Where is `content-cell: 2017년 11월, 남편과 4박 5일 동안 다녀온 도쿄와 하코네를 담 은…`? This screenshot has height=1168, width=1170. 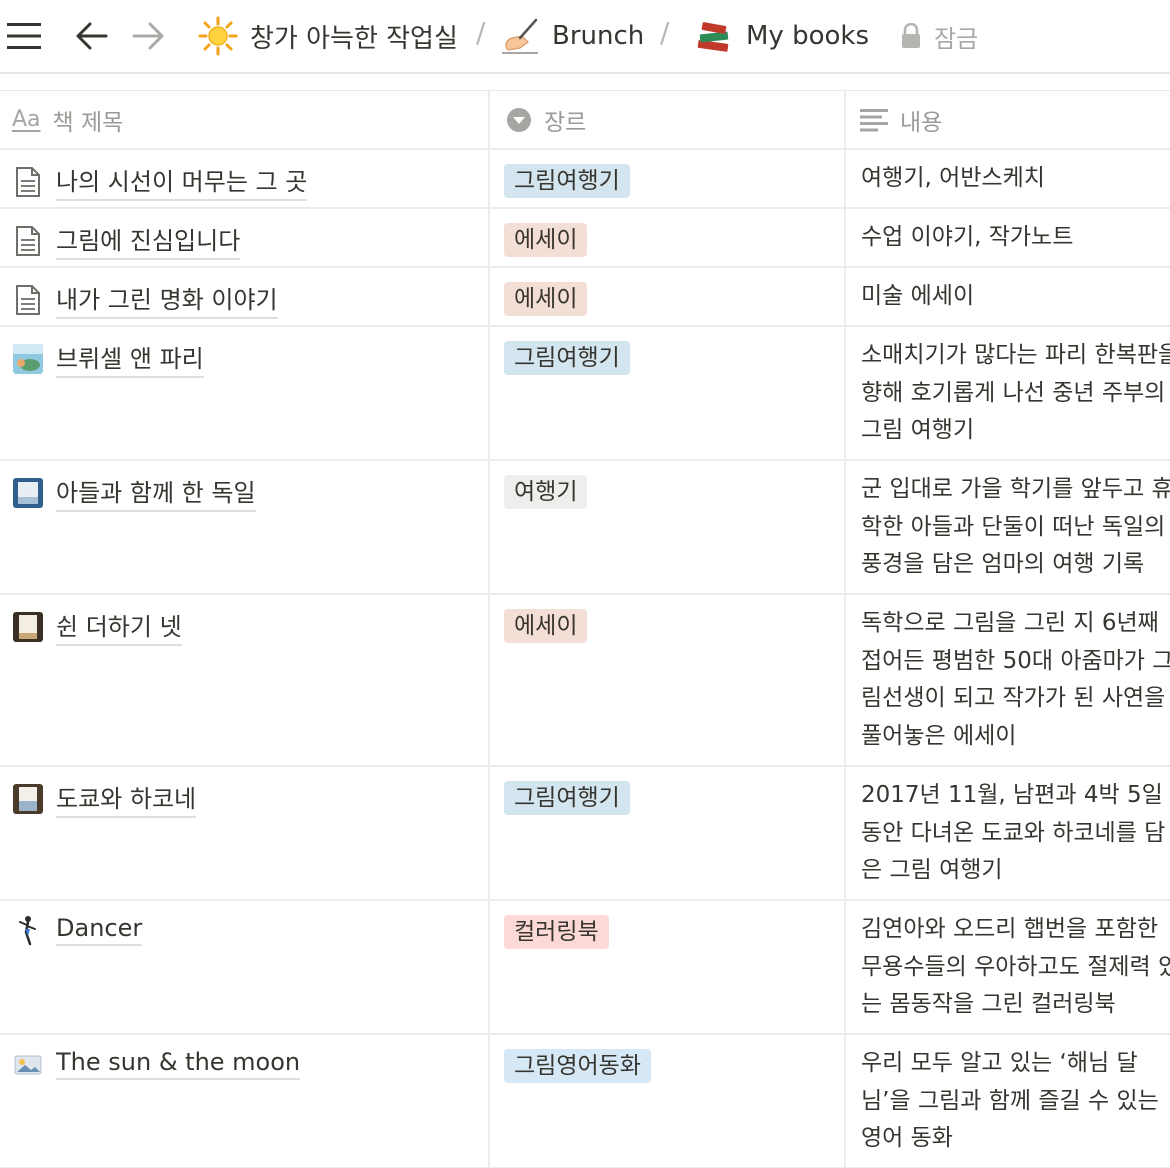 content-cell: 2017년 11월, 남편과 4박 5일 동안 다녀온 도쿄와 하코네를 담 은… is located at coordinates (1008, 833).